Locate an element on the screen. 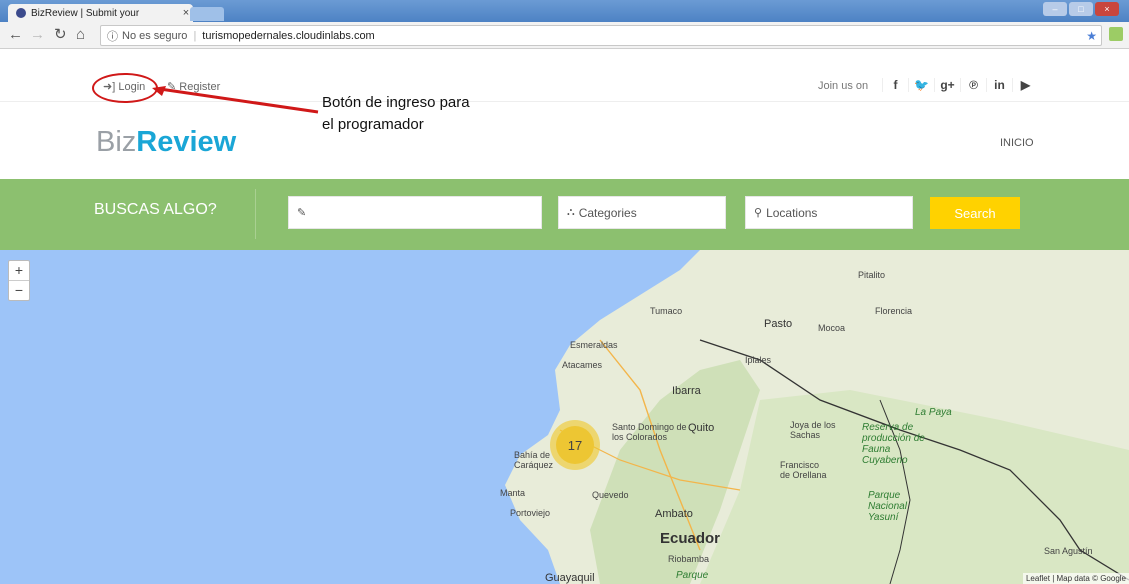 This screenshot has height=584, width=1129. map-label: Parque is located at coordinates (692, 575).